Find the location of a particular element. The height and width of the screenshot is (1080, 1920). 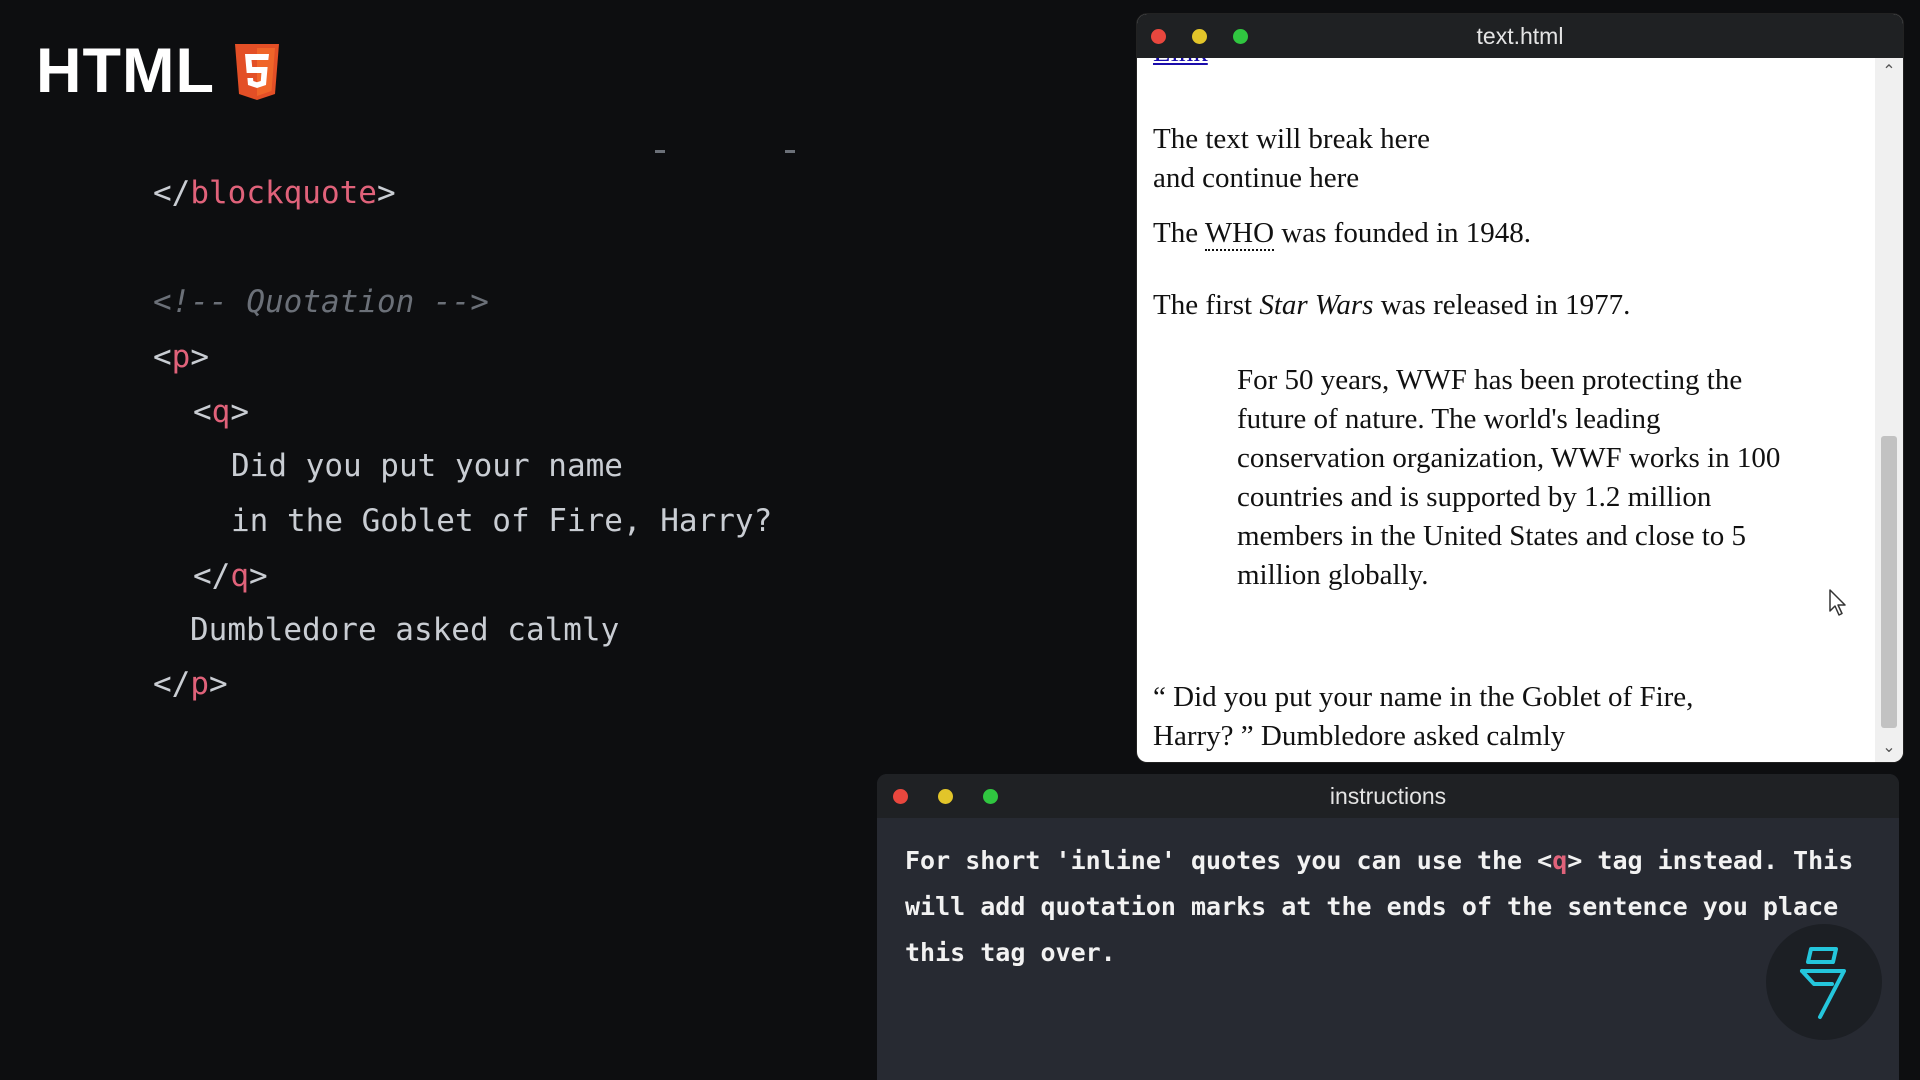

code-line-p-open: <p> is located at coordinates (181, 357).